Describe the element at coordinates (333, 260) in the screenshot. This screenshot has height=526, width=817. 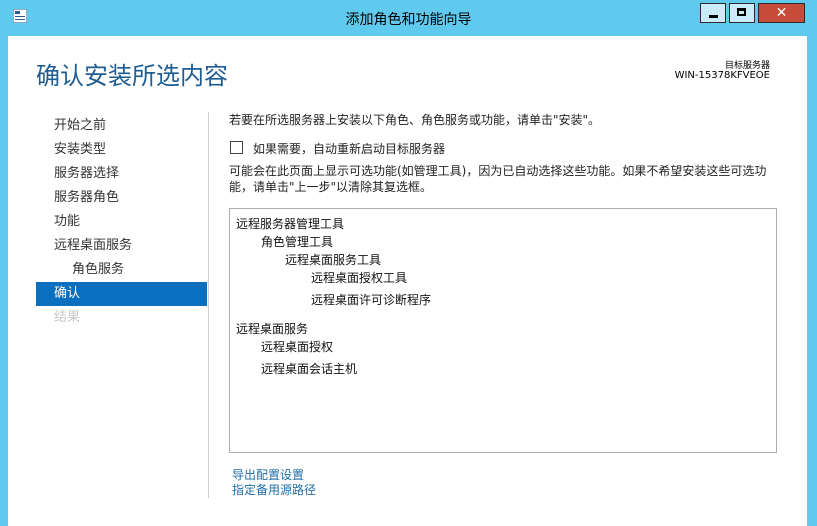
I see `tree-item: 远程桌面服务工具` at that location.